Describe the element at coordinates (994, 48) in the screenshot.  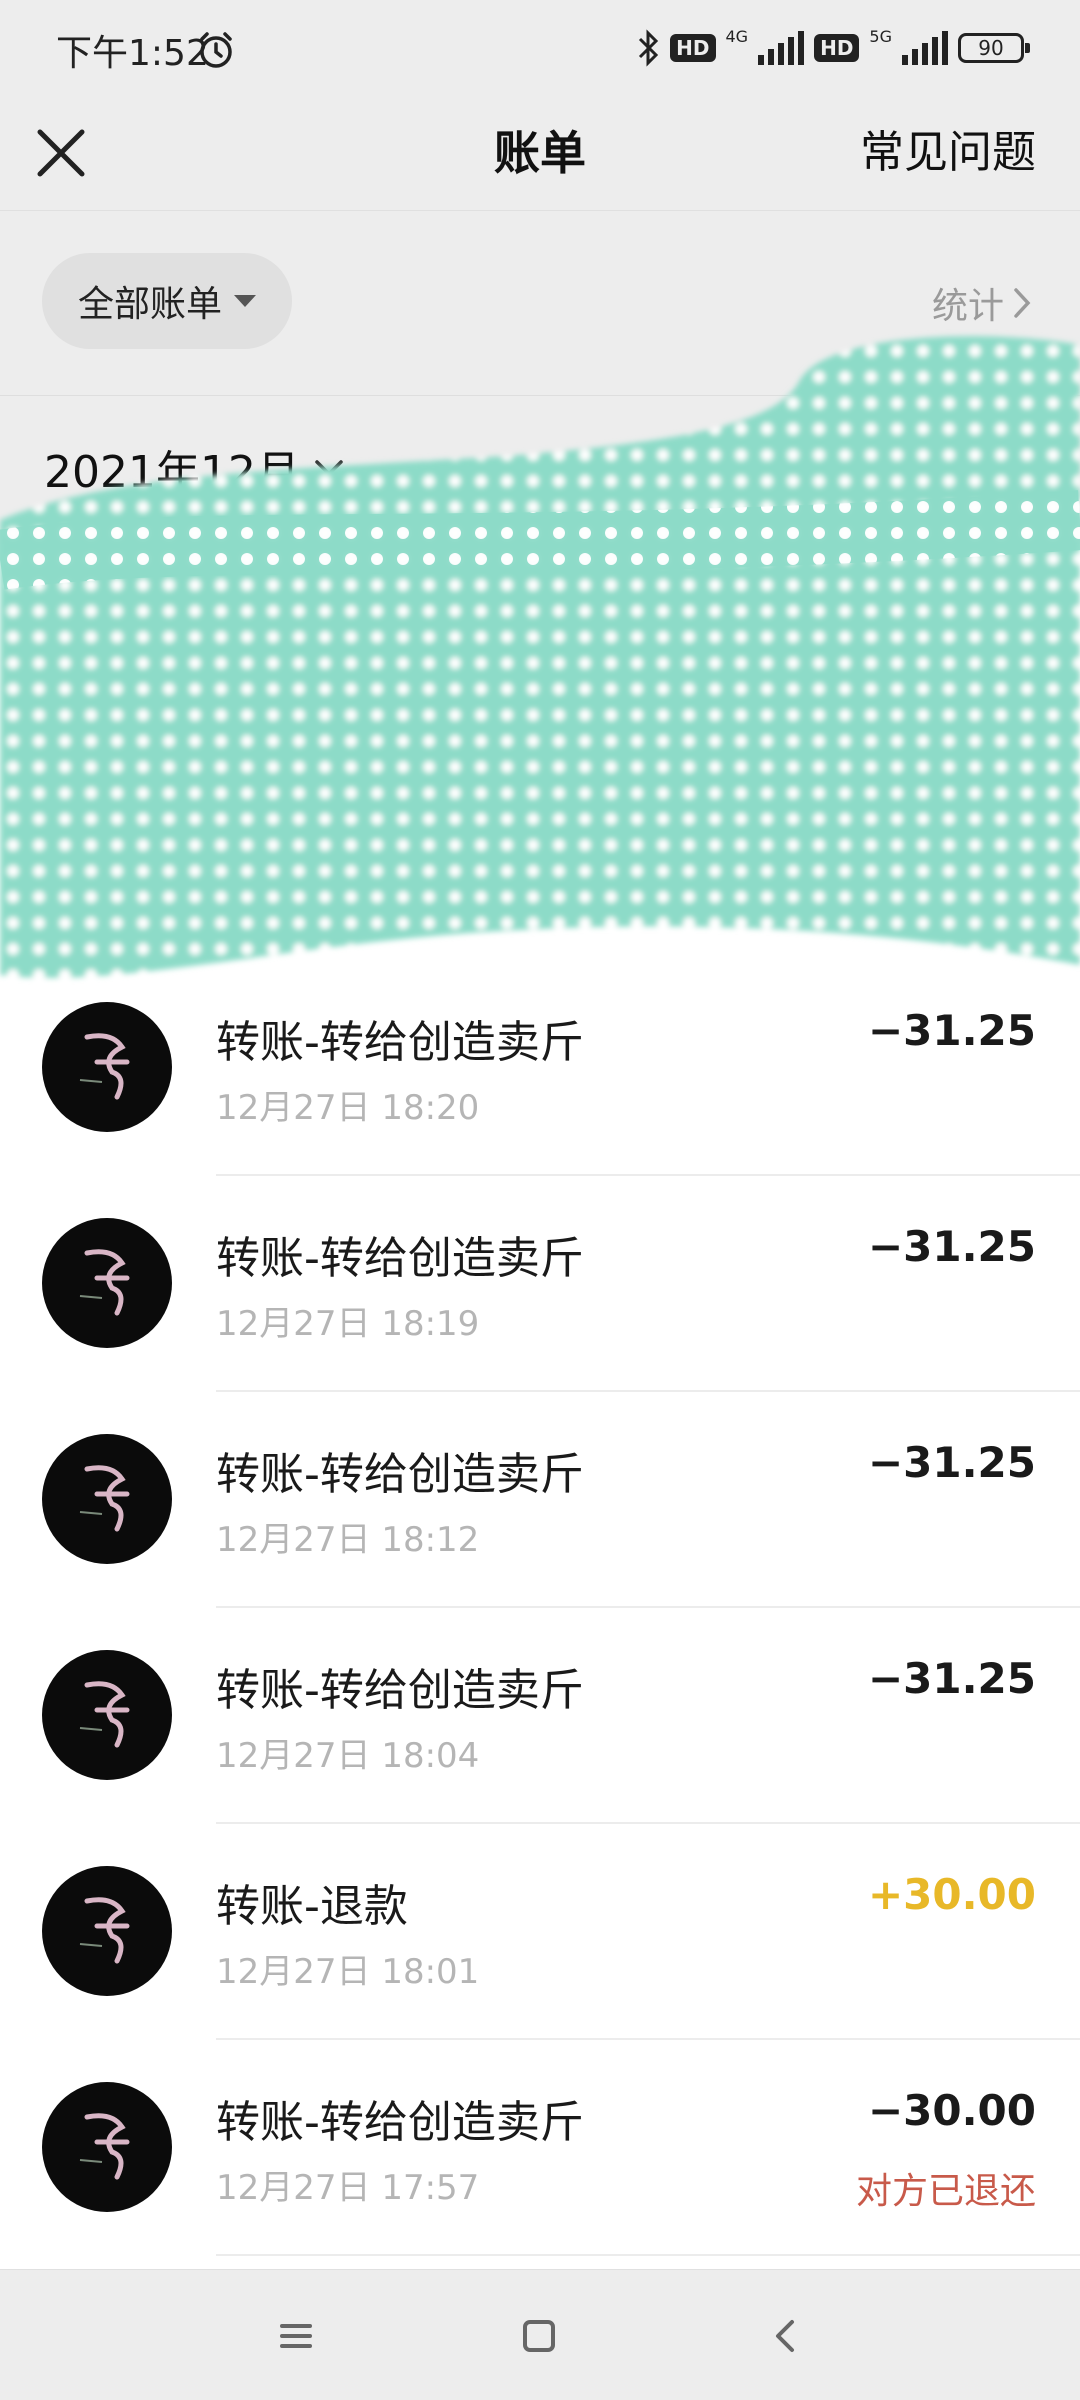
I see `battery-icon: 90` at that location.